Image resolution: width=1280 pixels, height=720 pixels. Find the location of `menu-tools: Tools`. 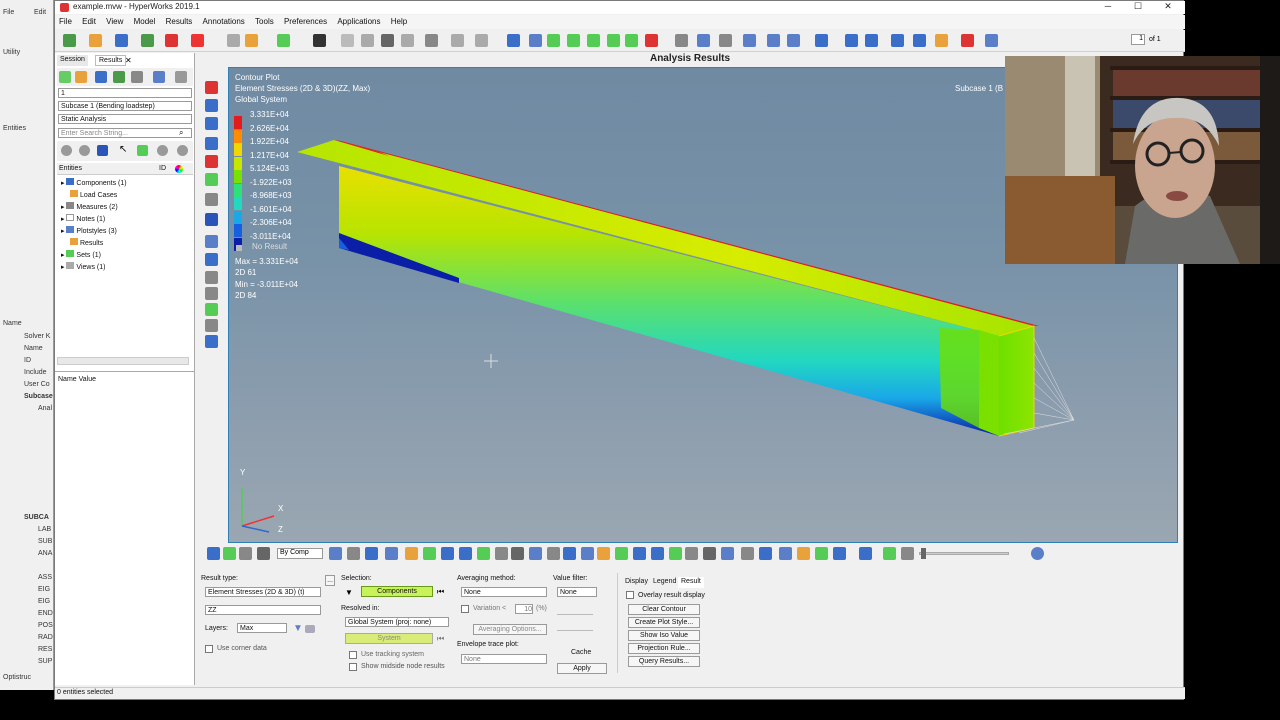

menu-tools: Tools is located at coordinates (264, 21).